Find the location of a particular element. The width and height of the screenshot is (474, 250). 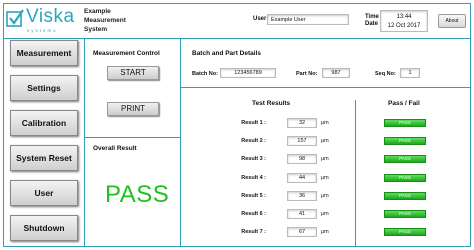

user-field: Example User is located at coordinates (308, 19).